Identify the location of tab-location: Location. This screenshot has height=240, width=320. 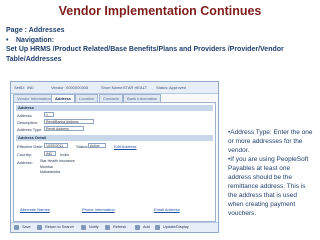
(87, 98).